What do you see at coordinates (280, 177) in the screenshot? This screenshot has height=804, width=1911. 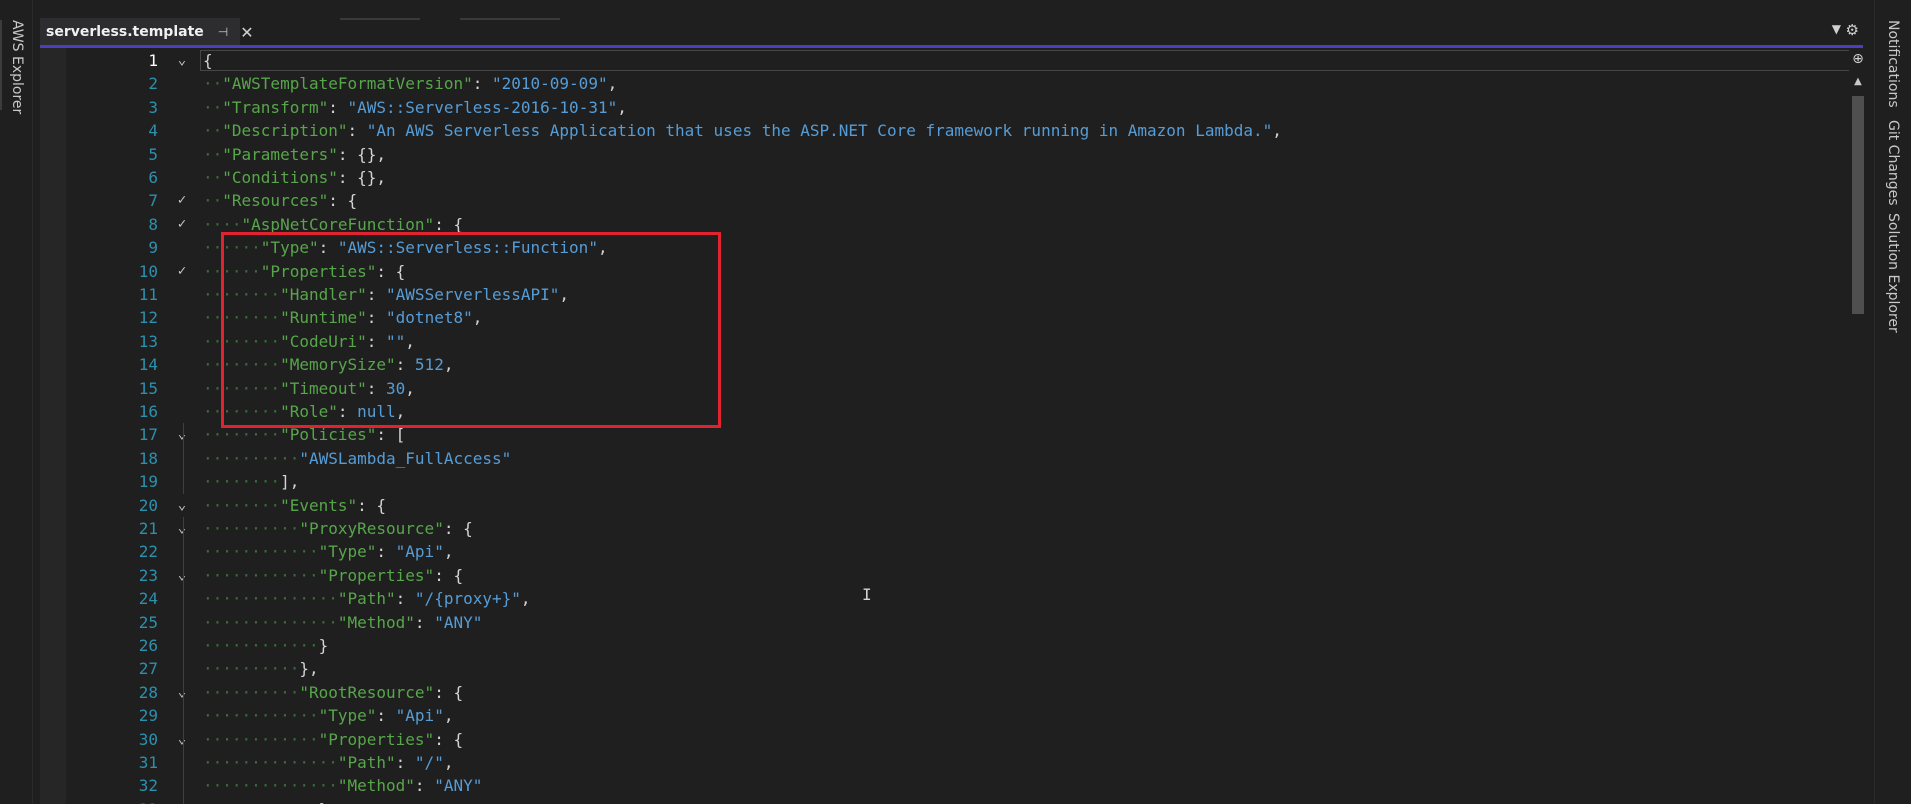 I see `code-token: "Conditions"` at bounding box center [280, 177].